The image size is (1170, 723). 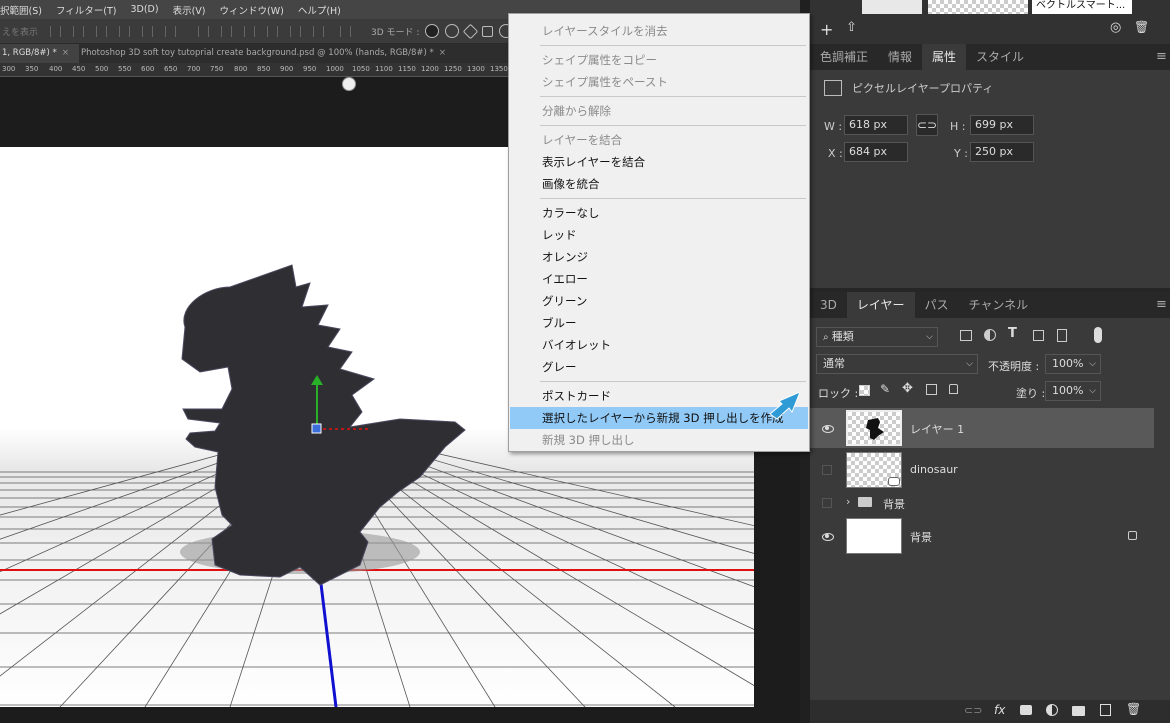 What do you see at coordinates (1002, 152) in the screenshot?
I see `y-field: 250 px` at bounding box center [1002, 152].